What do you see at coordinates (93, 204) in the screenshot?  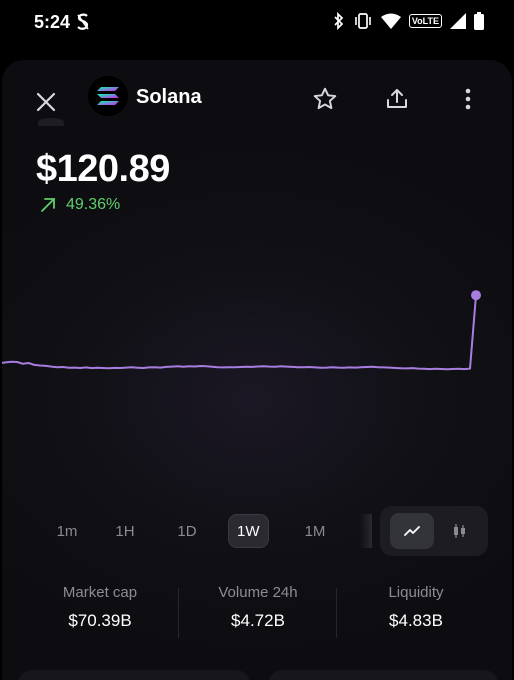 I see `price-change-value: 49.36%` at bounding box center [93, 204].